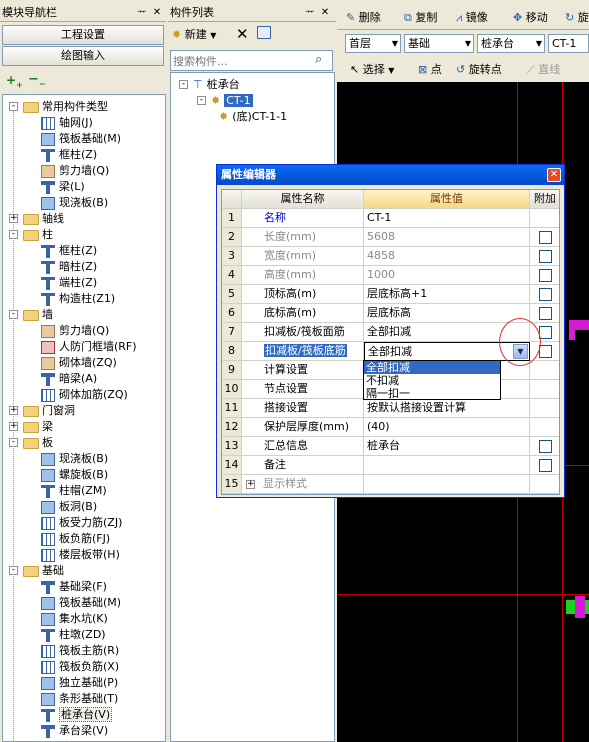 This screenshot has width=589, height=742. Describe the element at coordinates (142, 13) in the screenshot. I see `pin-icon: ᅲ` at that location.